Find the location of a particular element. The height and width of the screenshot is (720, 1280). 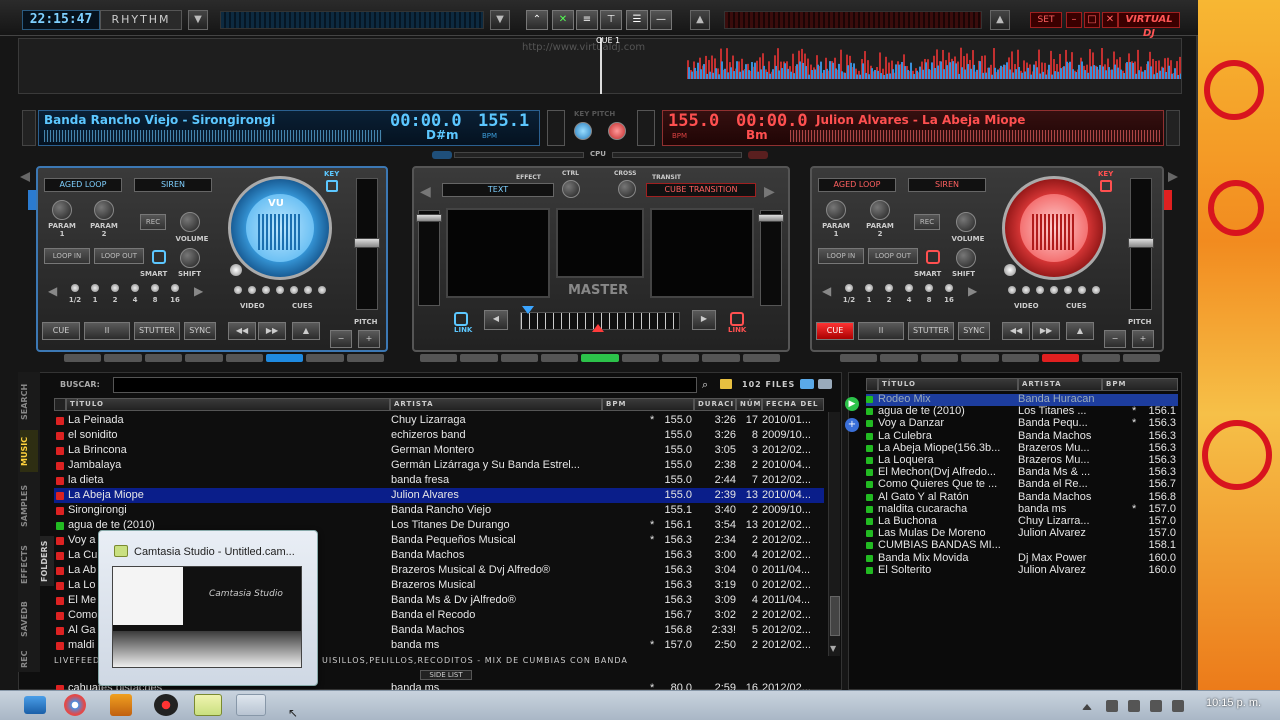

deck-a-param1-knob is located at coordinates (62, 210).